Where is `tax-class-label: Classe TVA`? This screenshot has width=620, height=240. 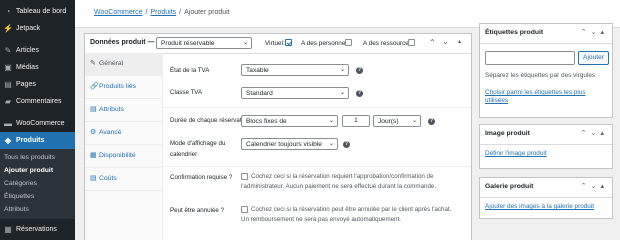
tax-class-label: Classe TVA is located at coordinates (186, 92).